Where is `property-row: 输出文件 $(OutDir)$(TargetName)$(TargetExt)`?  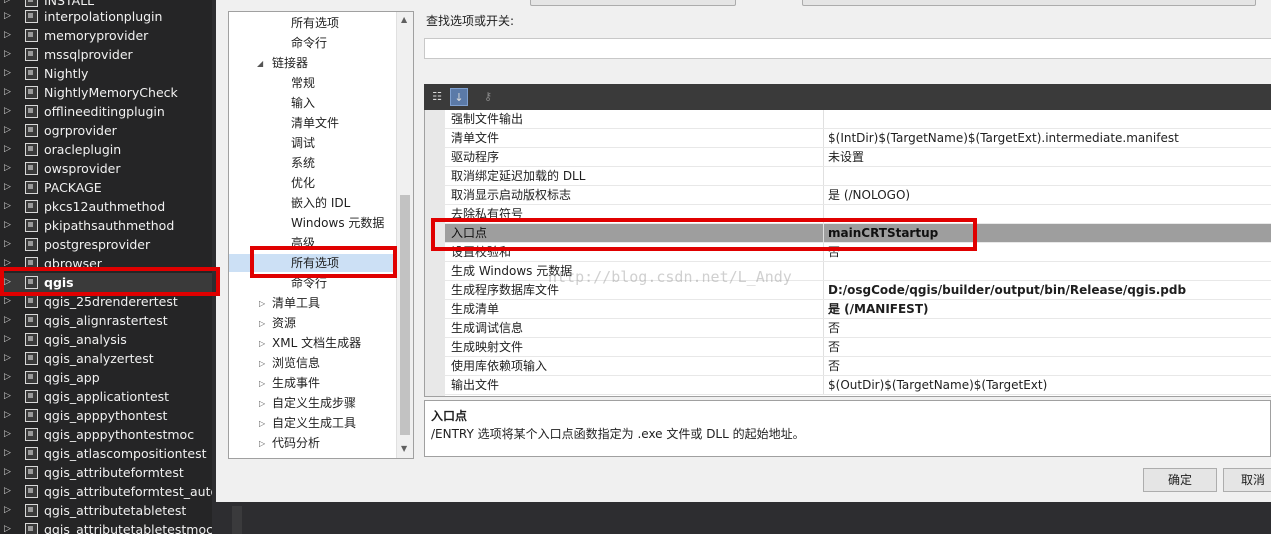
property-row: 输出文件 $(OutDir)$(TargetName)$(TargetExt) is located at coordinates (858, 385).